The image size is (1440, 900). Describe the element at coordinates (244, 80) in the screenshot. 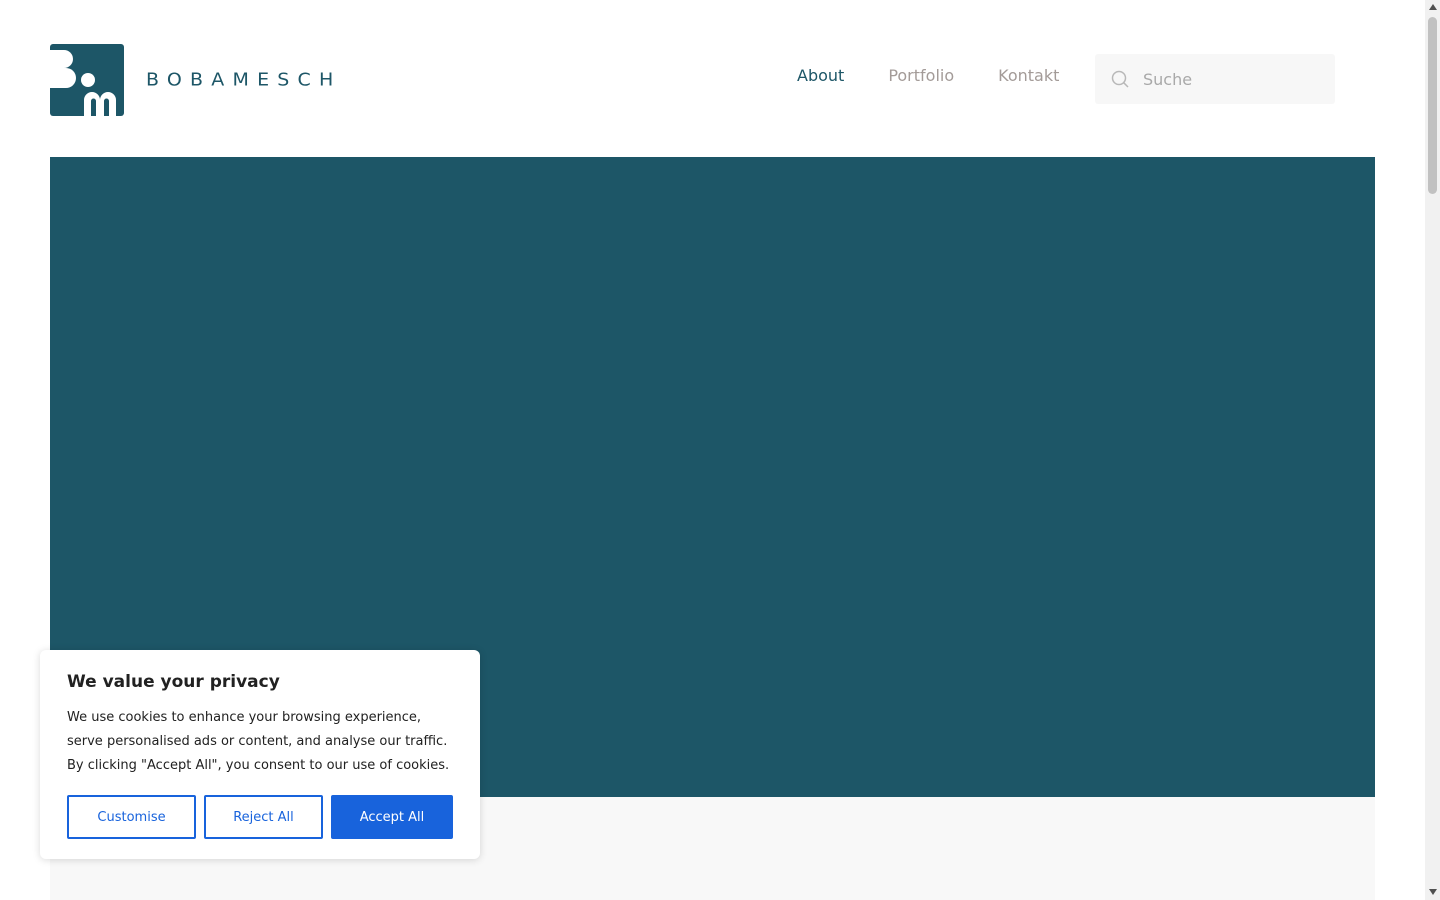

I see `logo-wordmark: BOBAMESCH` at that location.